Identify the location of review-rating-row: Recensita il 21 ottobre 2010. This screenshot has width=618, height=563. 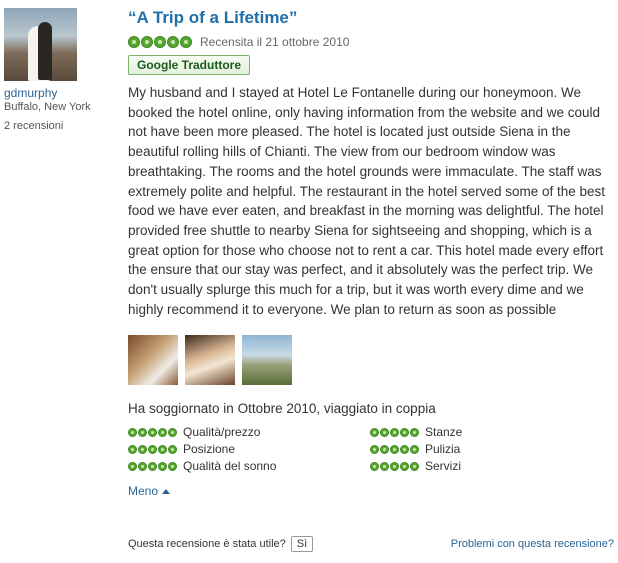
(371, 42).